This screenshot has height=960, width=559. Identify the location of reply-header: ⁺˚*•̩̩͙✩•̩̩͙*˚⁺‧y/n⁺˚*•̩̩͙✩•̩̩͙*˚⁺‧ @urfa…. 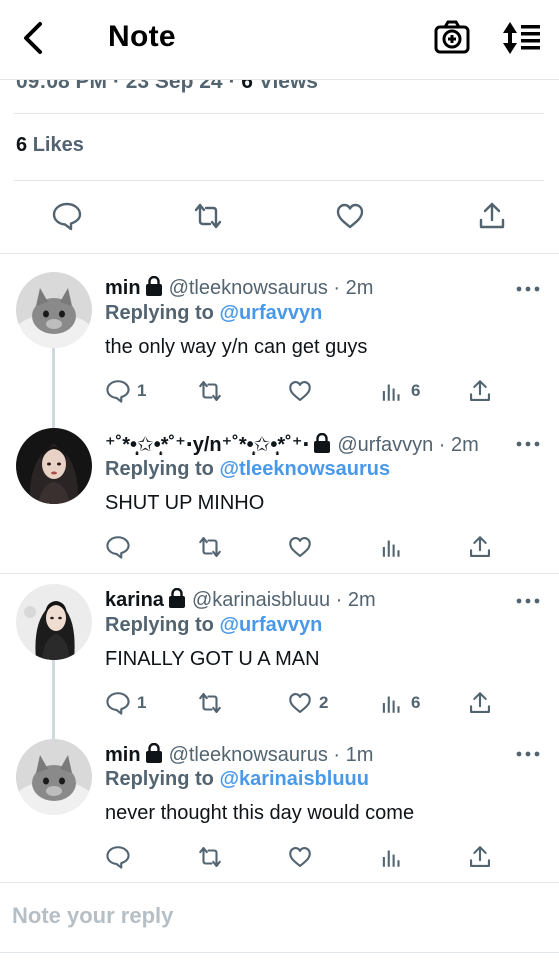
(292, 444).